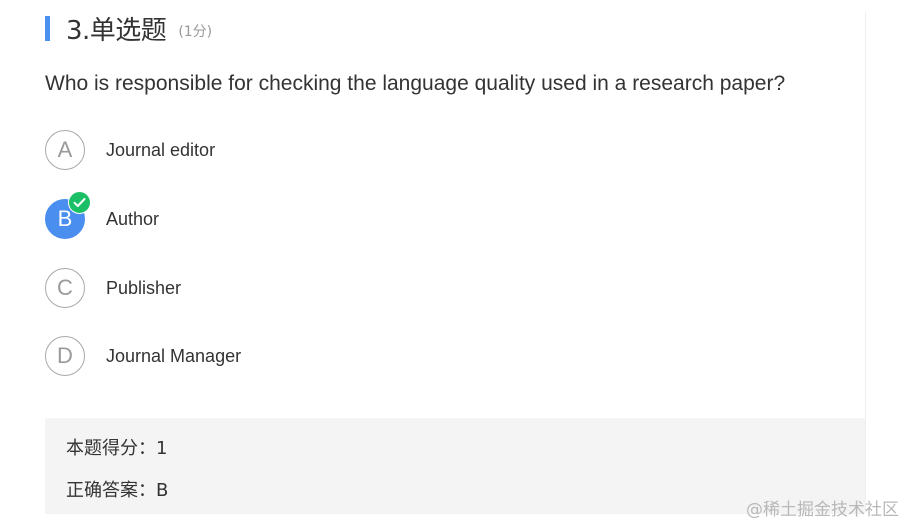 The image size is (905, 525). I want to click on option-d: D Journal Manager, so click(143, 356).